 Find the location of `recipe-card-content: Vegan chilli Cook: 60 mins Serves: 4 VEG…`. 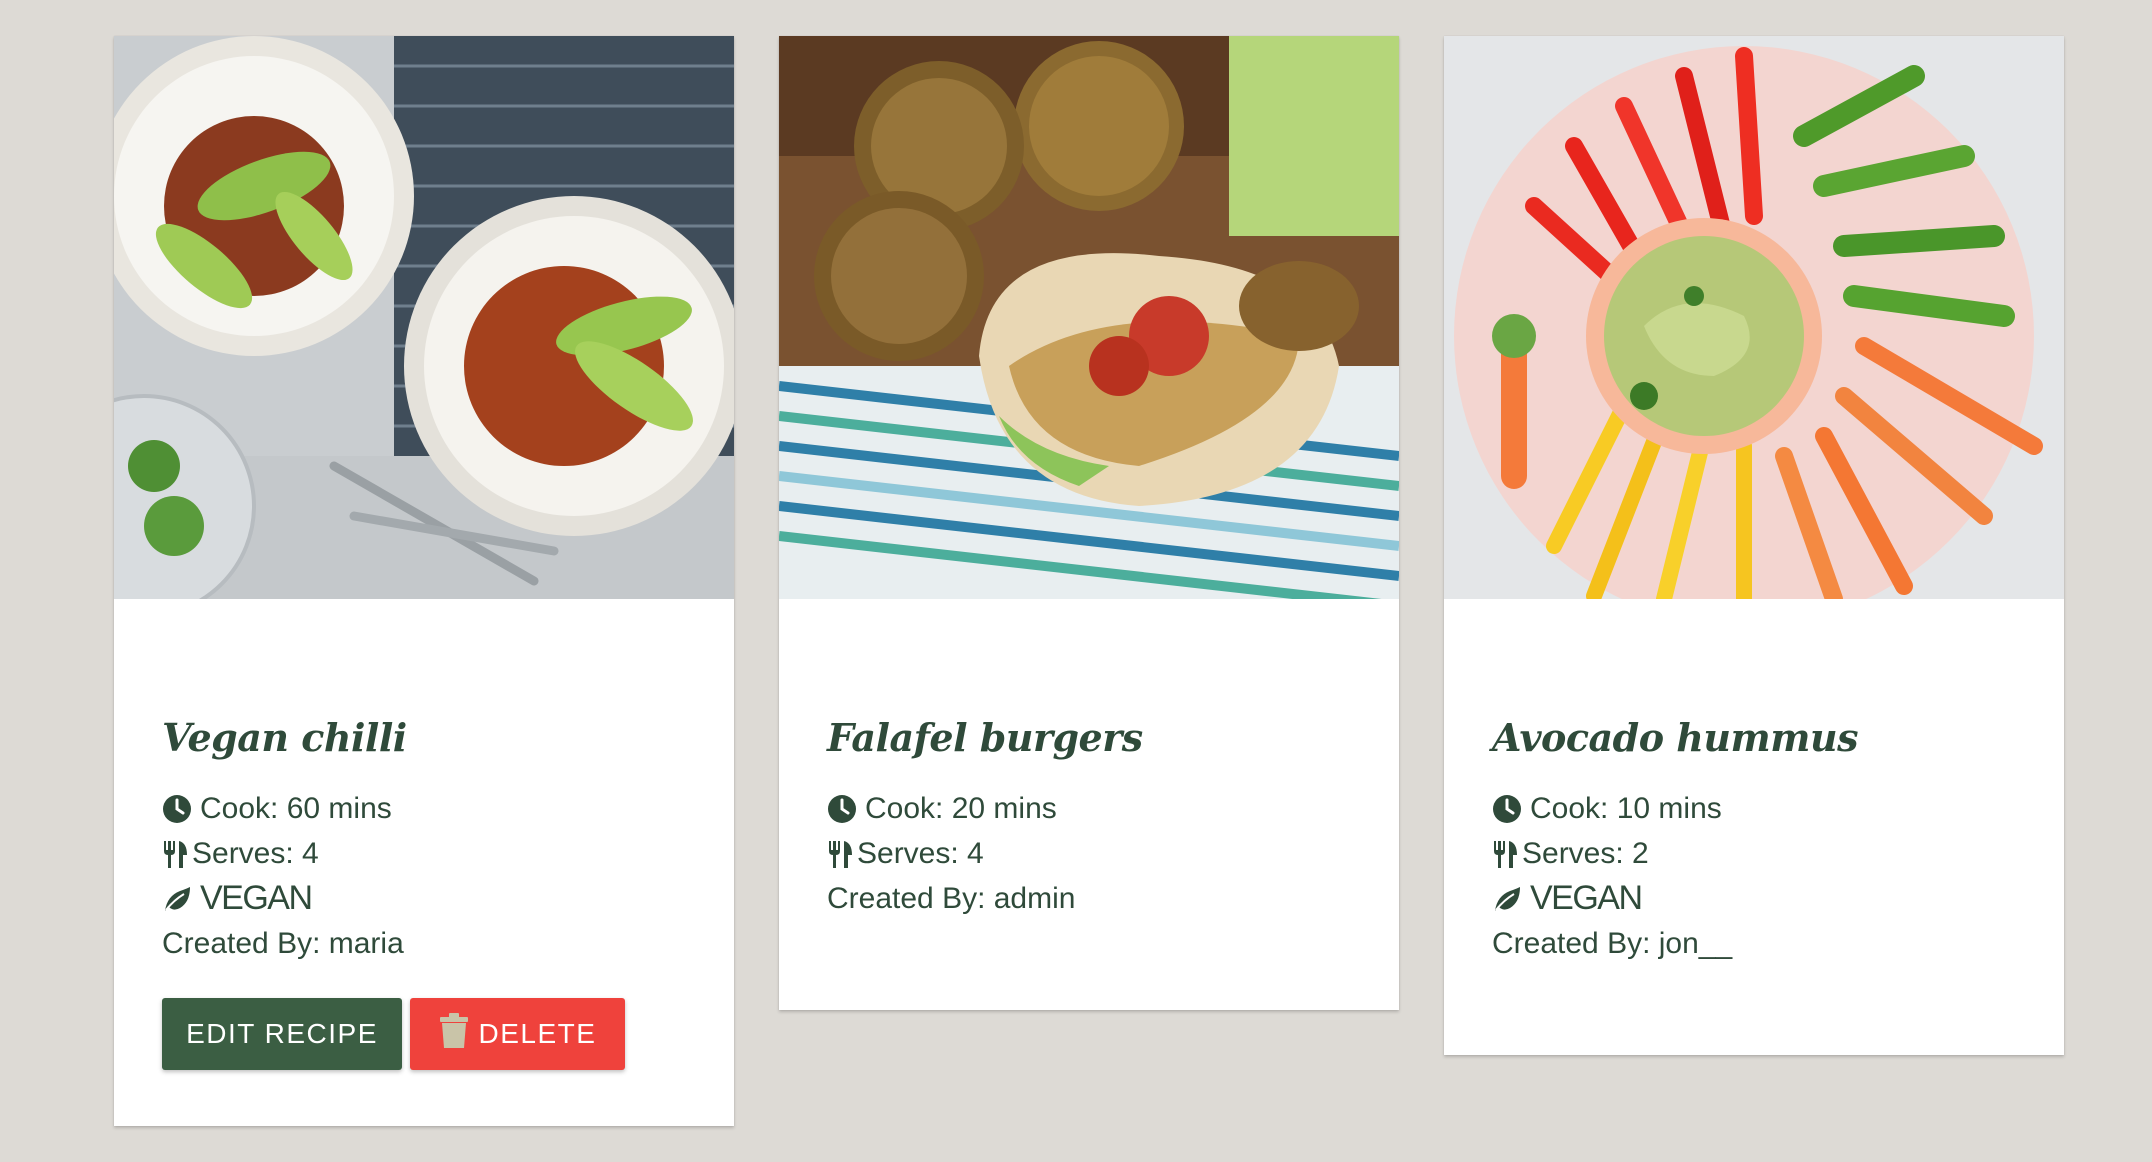

recipe-card-content: Vegan chilli Cook: 60 mins Serves: 4 VEG… is located at coordinates (424, 834).